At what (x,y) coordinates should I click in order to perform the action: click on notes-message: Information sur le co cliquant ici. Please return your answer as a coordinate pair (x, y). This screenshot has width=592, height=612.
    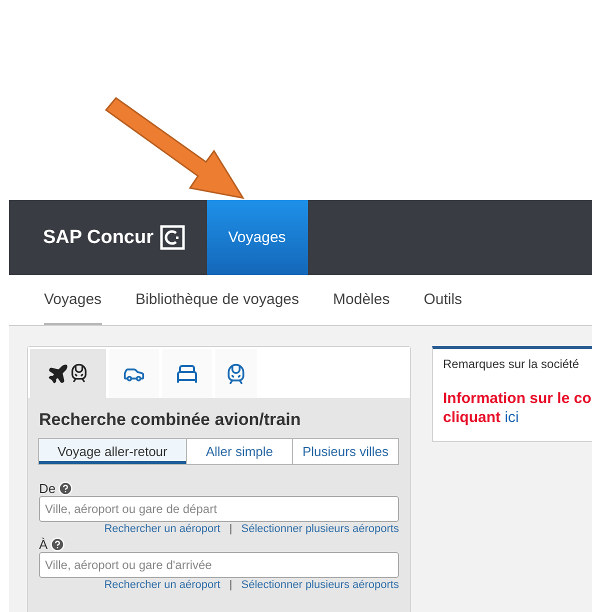
    Looking at the image, I should click on (517, 408).